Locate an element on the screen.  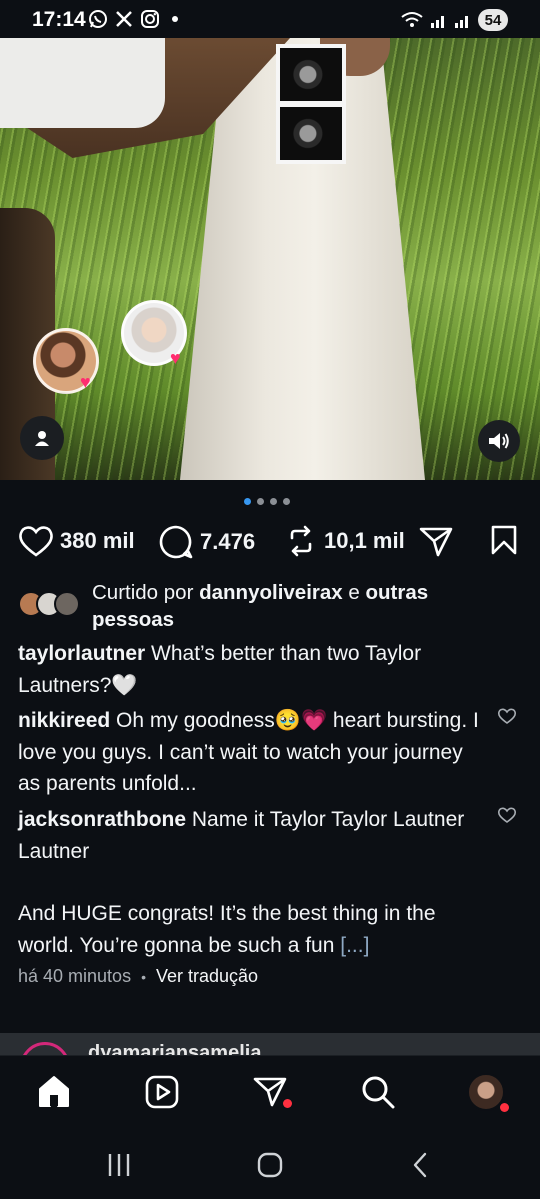
comment-action: 7.476 is located at coordinates (206, 542).